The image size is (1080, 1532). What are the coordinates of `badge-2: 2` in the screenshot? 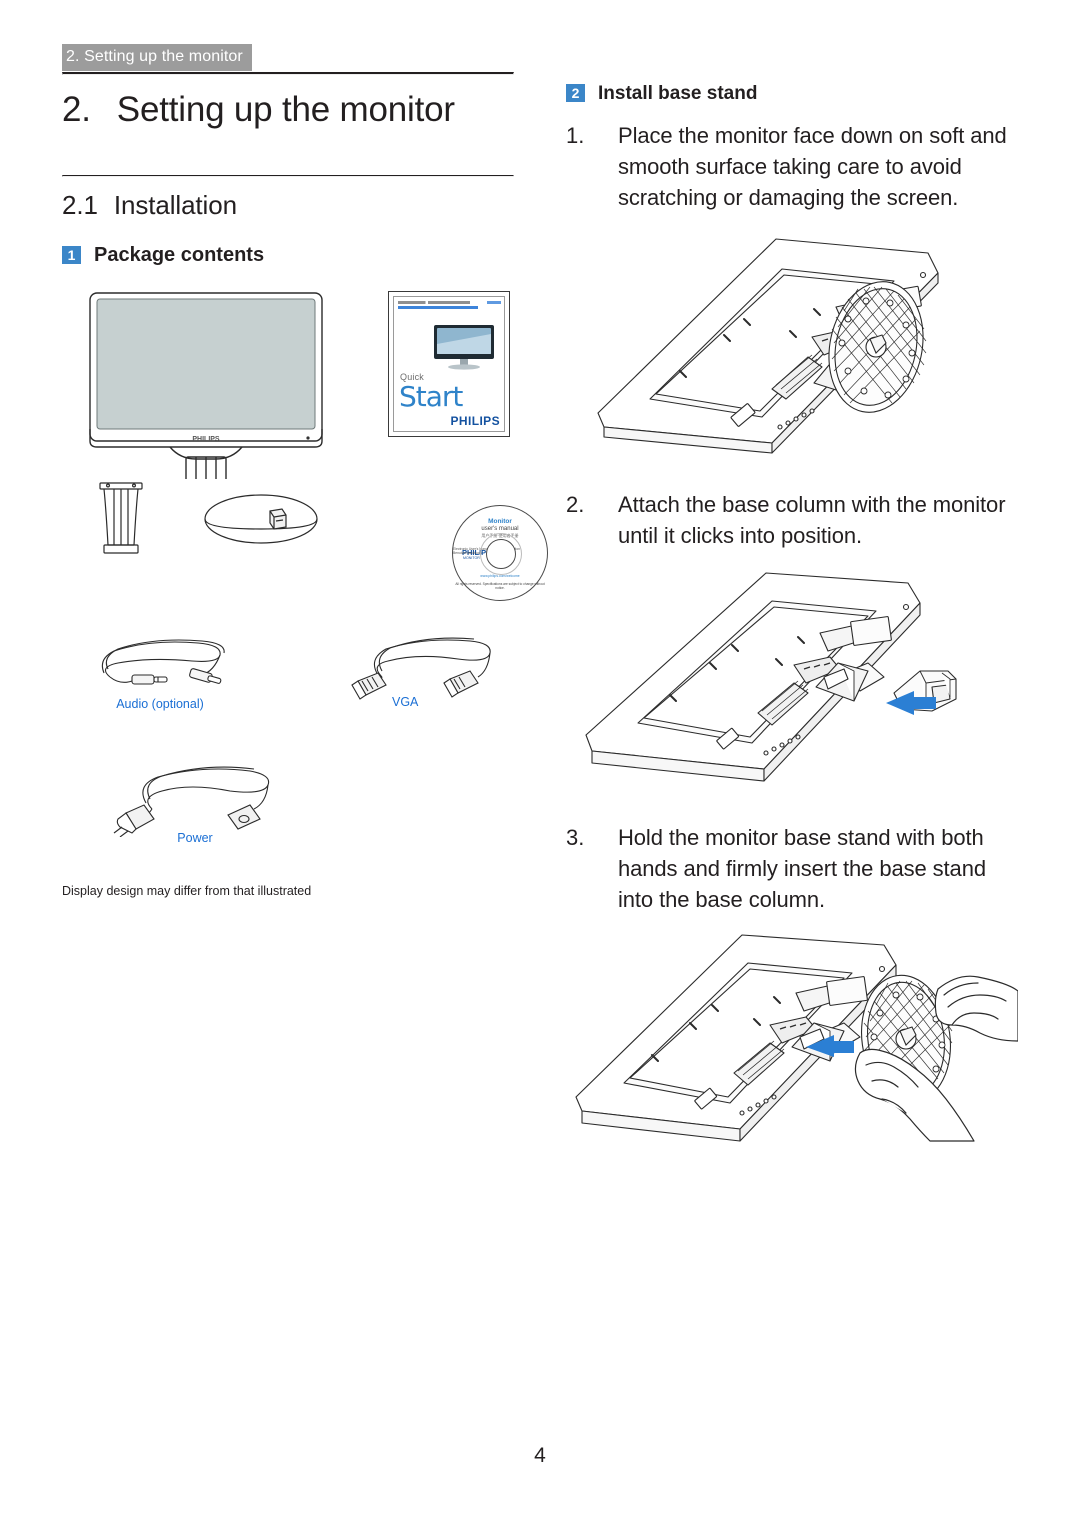 It's located at (575, 93).